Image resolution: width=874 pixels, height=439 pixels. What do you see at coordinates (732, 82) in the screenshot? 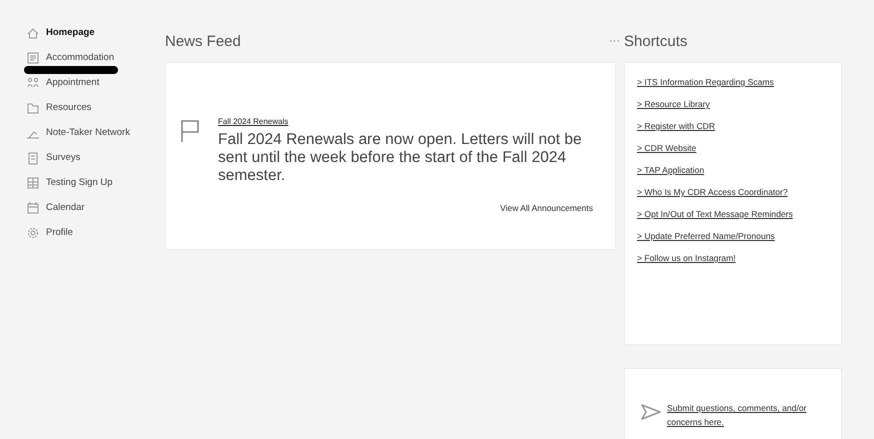
I see `shortcut-link: > ITS Information Regarding Scams` at bounding box center [732, 82].